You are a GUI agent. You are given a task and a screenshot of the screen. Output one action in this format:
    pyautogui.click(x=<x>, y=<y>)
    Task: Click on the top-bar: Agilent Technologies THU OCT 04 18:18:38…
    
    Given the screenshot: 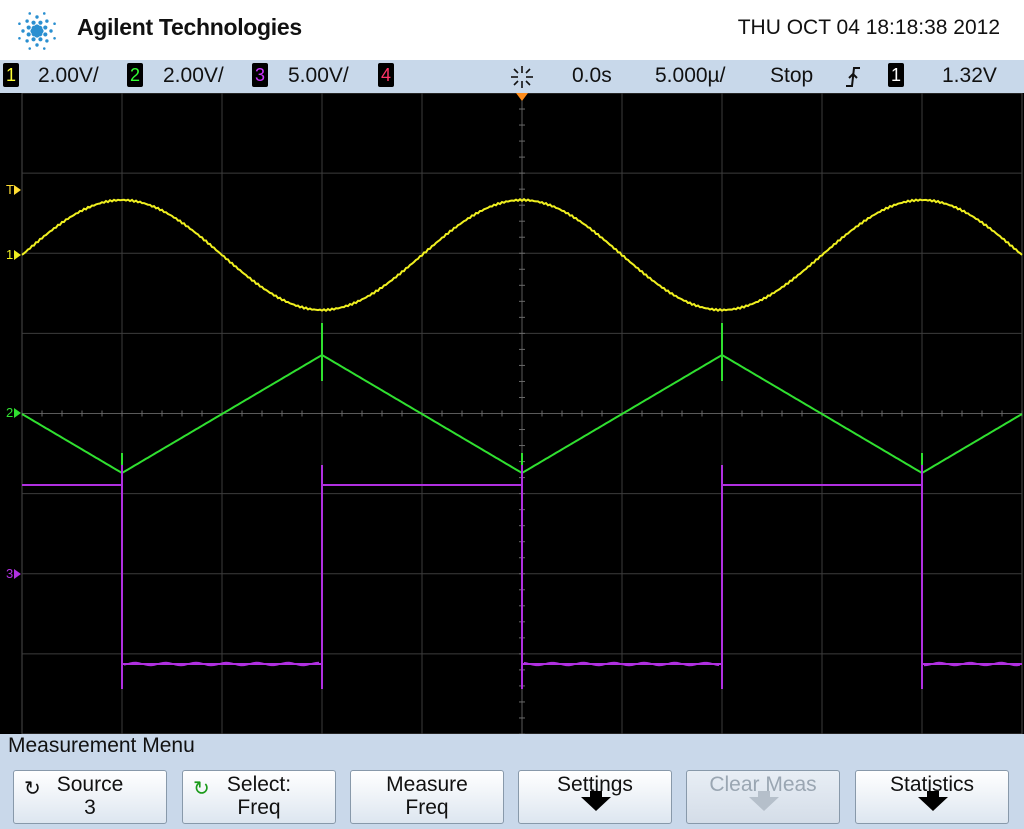 What is the action you would take?
    pyautogui.click(x=512, y=30)
    